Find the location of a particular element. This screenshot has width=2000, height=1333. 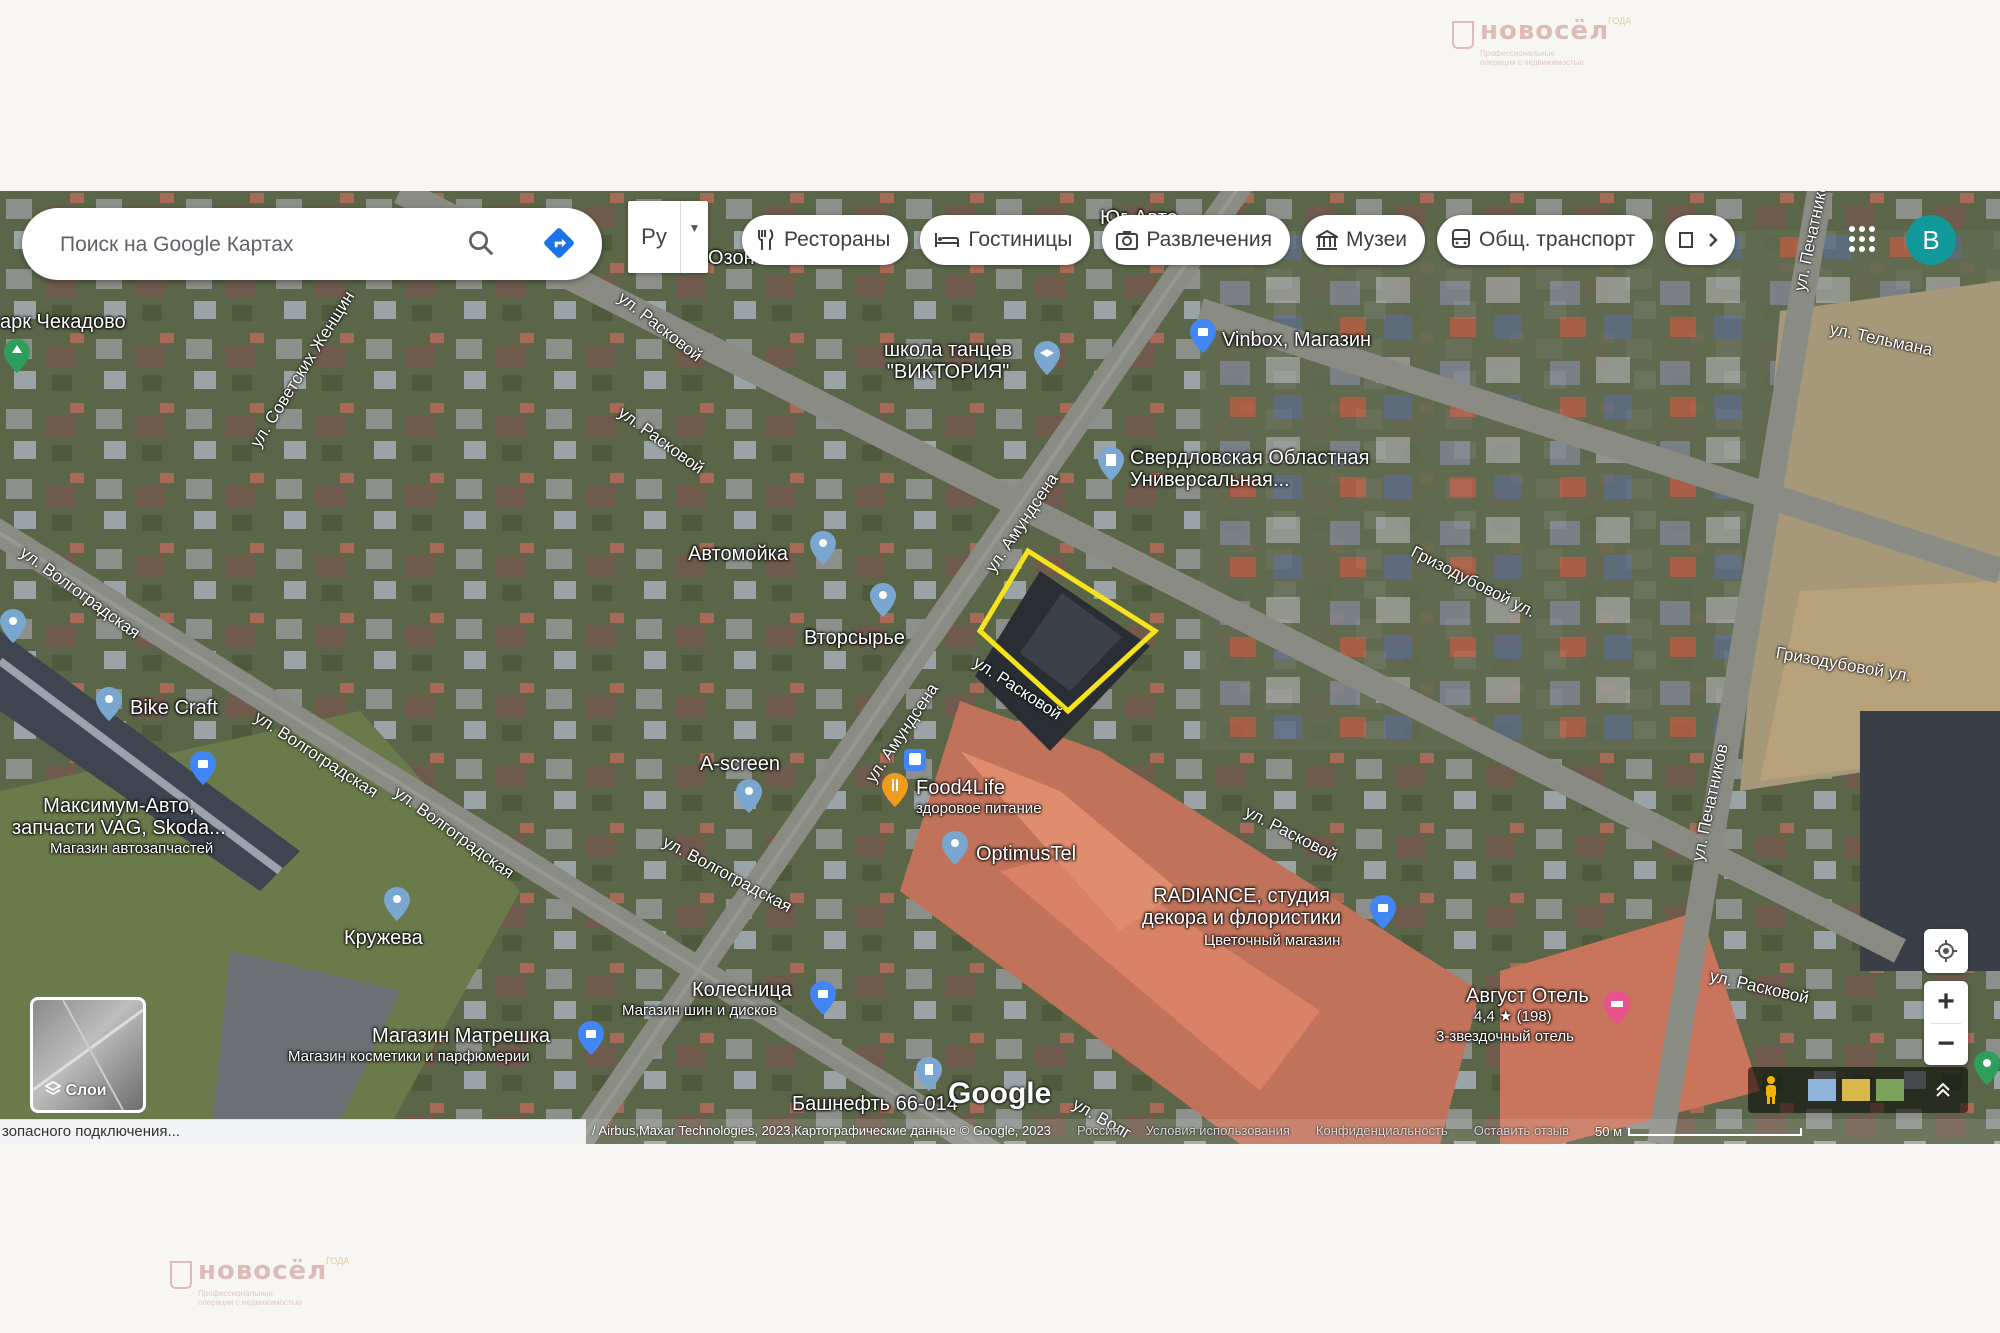

language-dropdown: ▼ is located at coordinates (694, 237).